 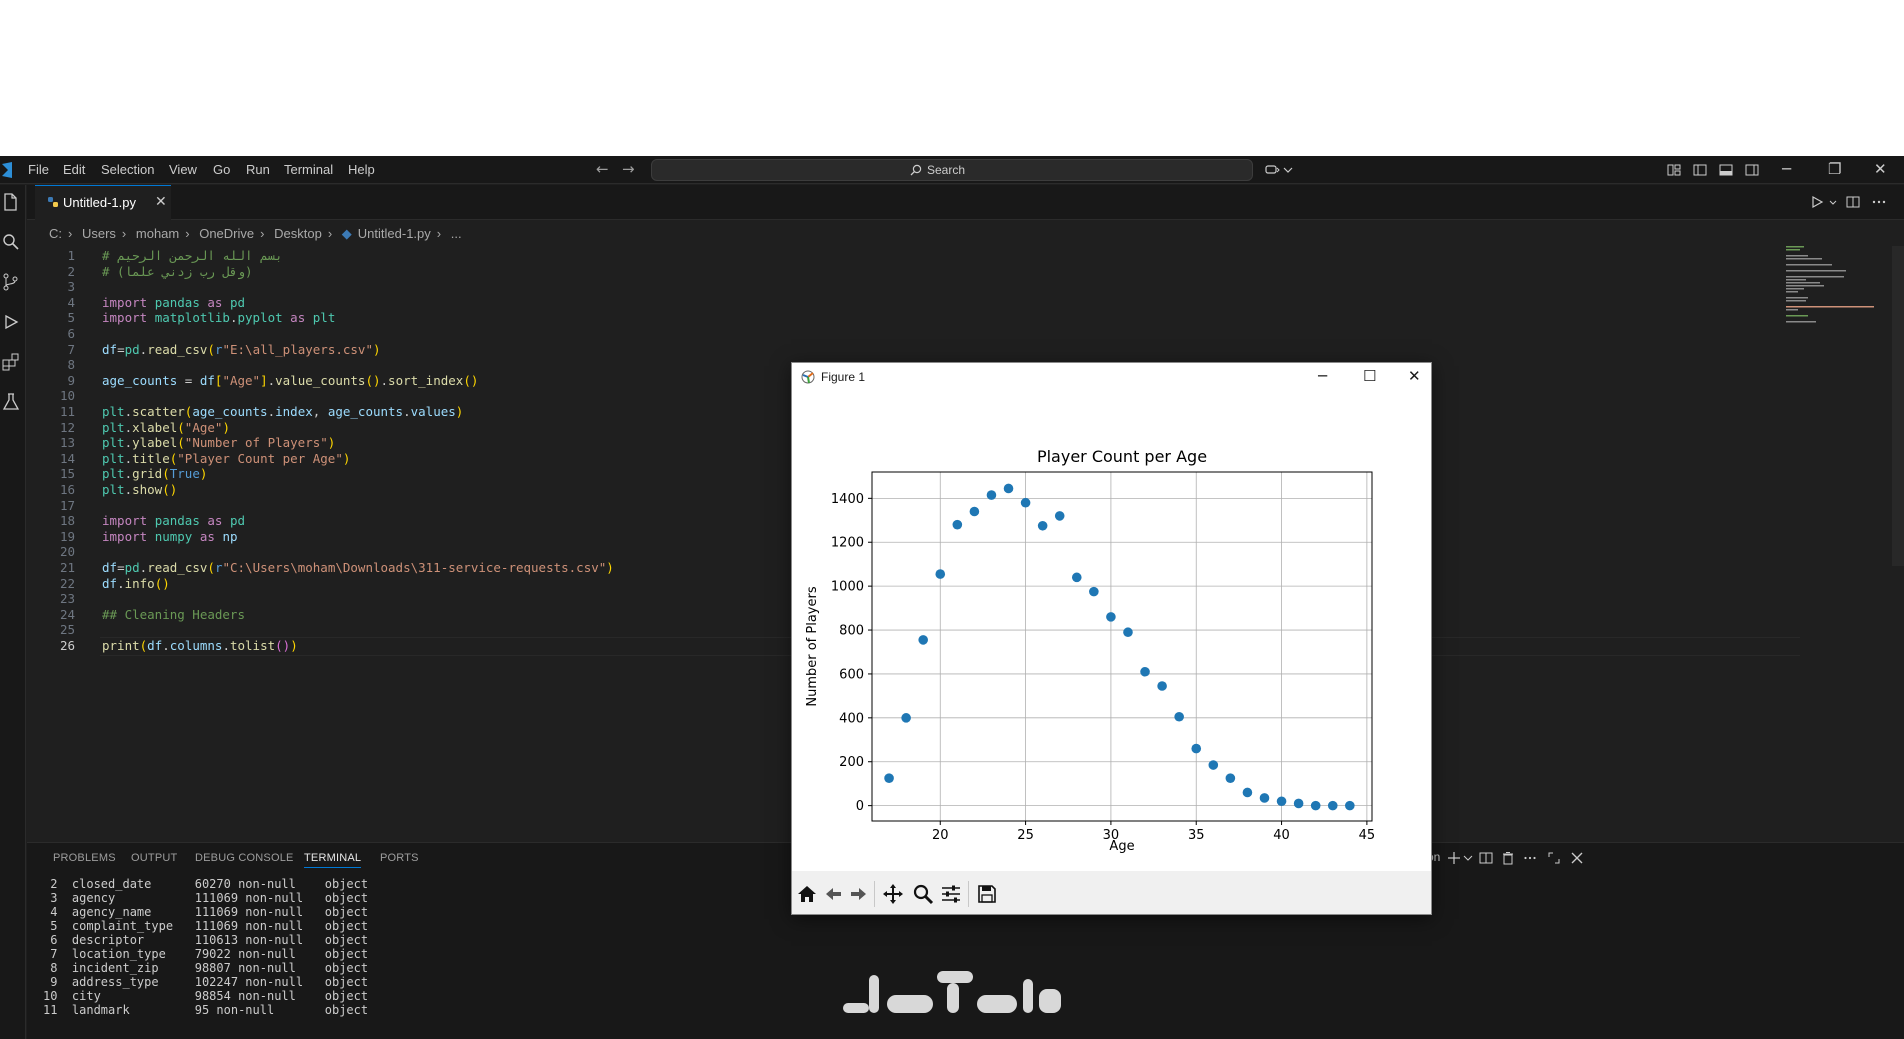 I want to click on terminal-line: 8 incident_zip 98807 non-null object, so click(x=206, y=968).